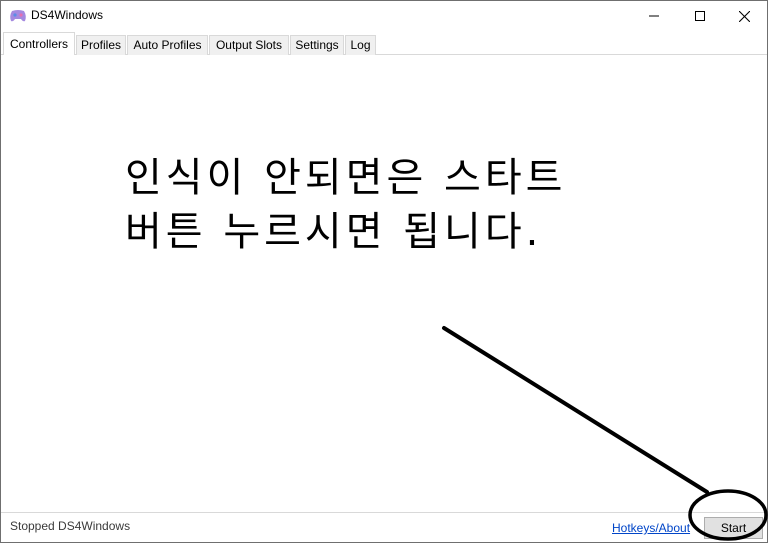  Describe the element at coordinates (70, 526) in the screenshot. I see `status-text: Stopped DS4Windows` at that location.